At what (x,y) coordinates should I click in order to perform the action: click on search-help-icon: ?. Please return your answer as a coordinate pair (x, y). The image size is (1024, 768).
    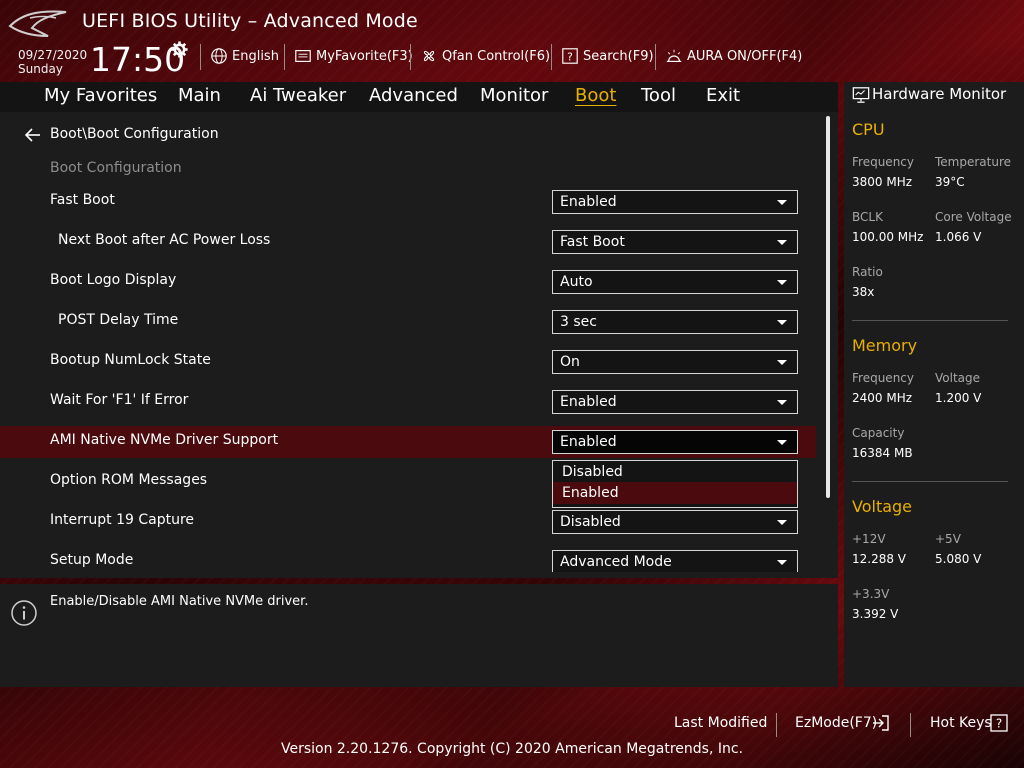
    Looking at the image, I should click on (570, 56).